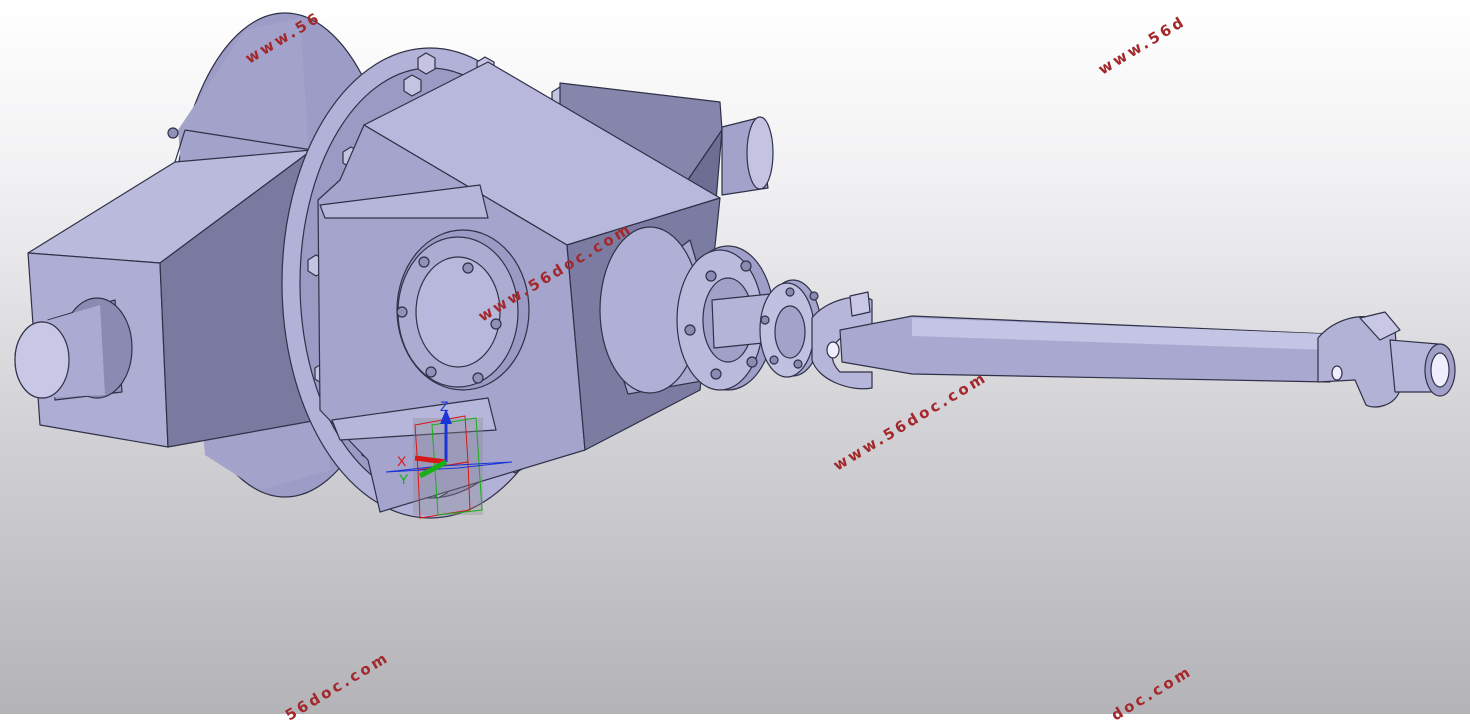  I want to click on housing-left-block, so click(173, 288).